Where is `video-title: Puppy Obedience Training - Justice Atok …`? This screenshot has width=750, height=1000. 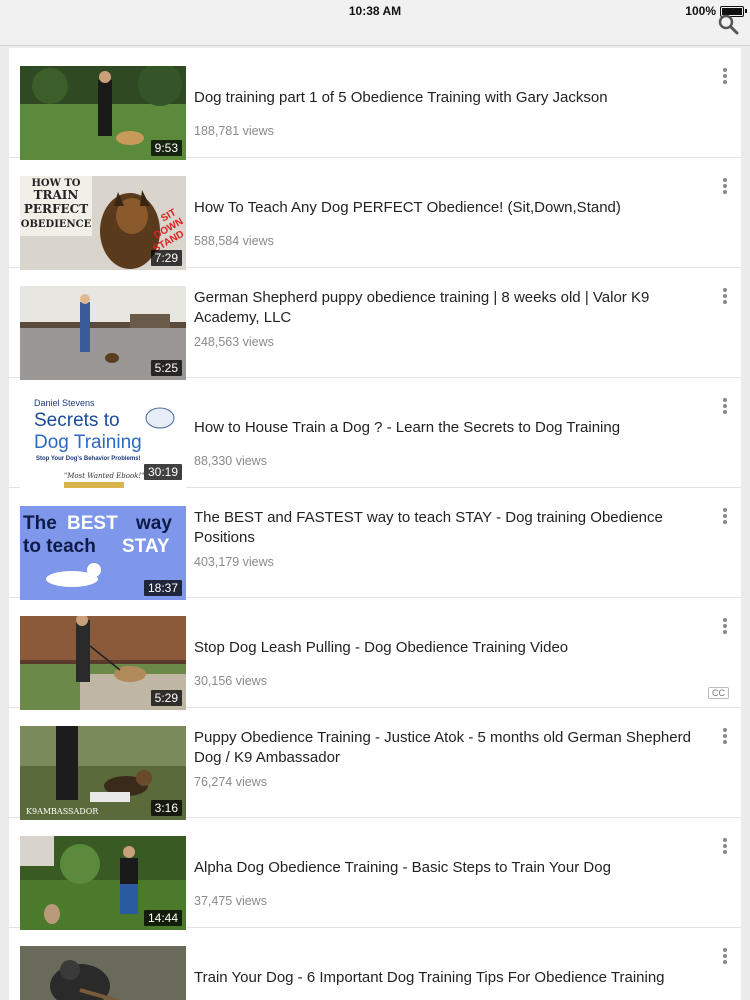 video-title: Puppy Obedience Training - Justice Atok … is located at coordinates (444, 748).